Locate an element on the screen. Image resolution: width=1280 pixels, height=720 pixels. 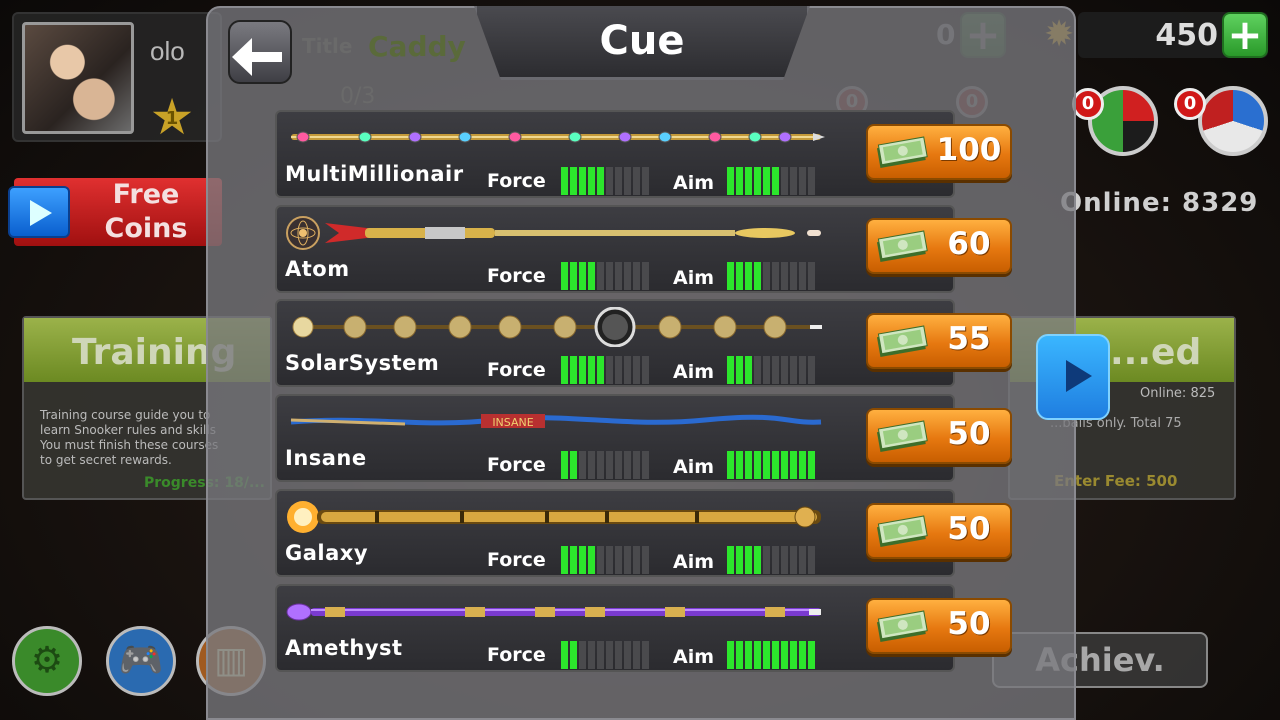
cue-name: SolarSystem is located at coordinates (362, 363).